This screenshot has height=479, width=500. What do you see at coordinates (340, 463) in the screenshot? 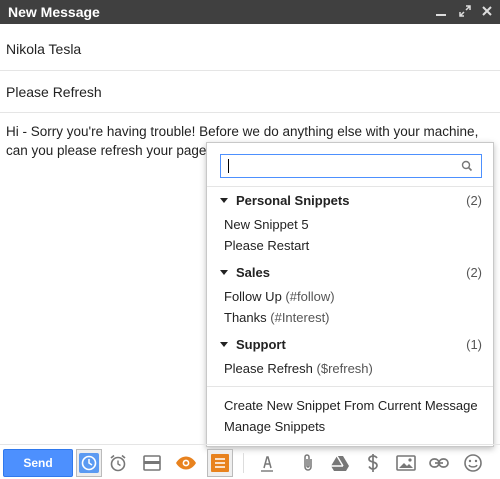
I see `drive-icon` at bounding box center [340, 463].